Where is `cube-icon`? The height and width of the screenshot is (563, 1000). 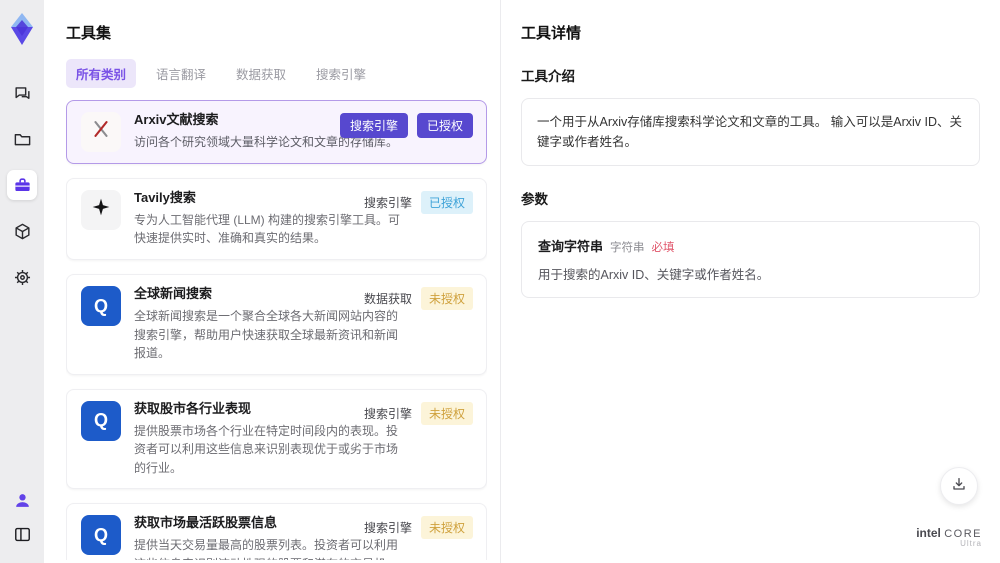
cube-icon is located at coordinates (22, 231).